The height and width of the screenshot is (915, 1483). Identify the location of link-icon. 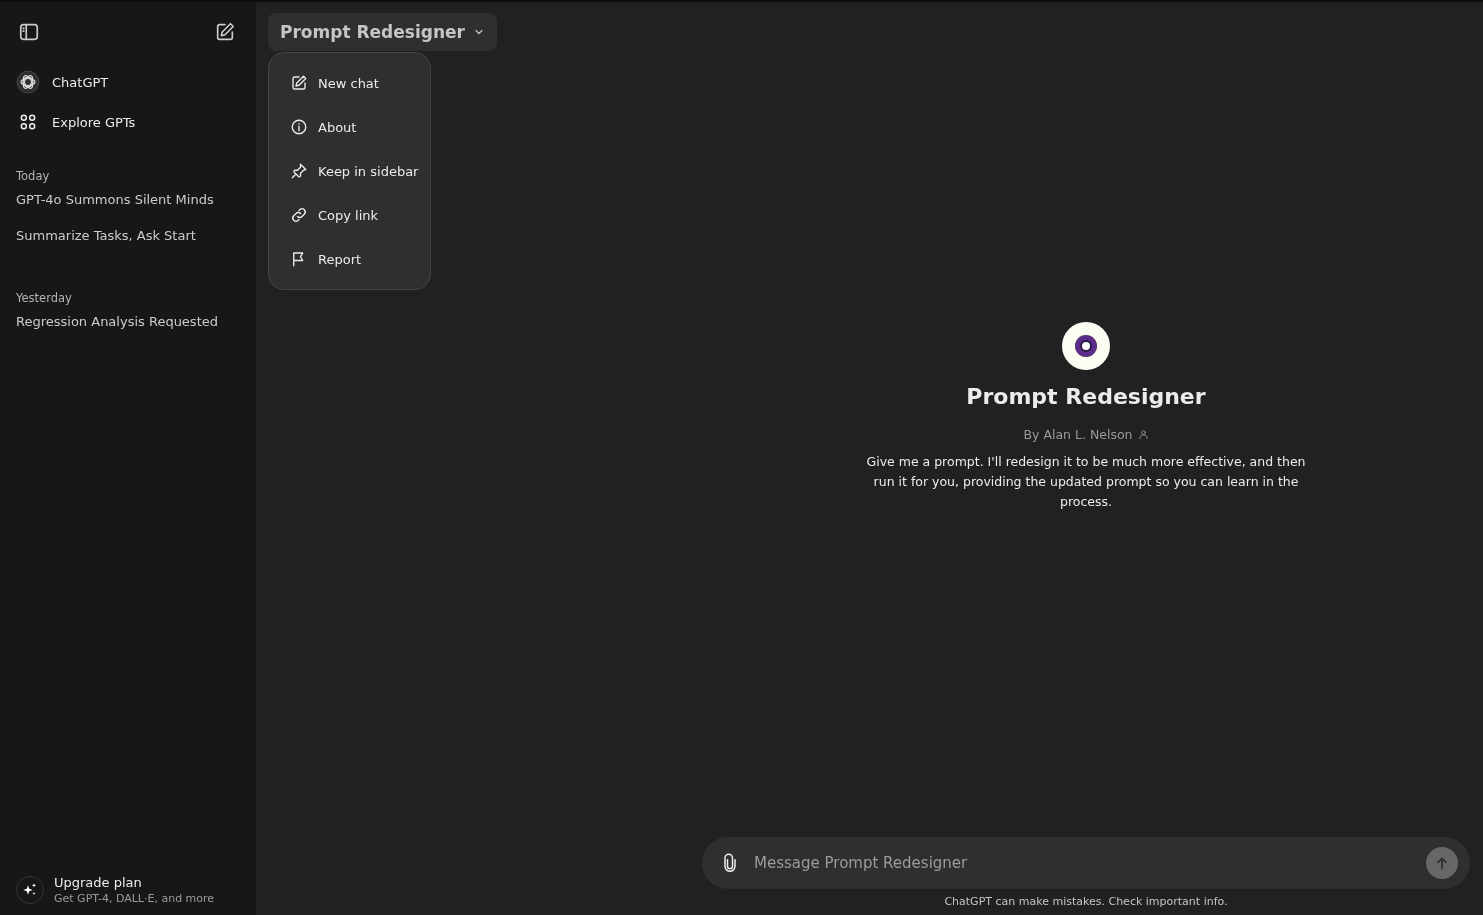
(299, 215).